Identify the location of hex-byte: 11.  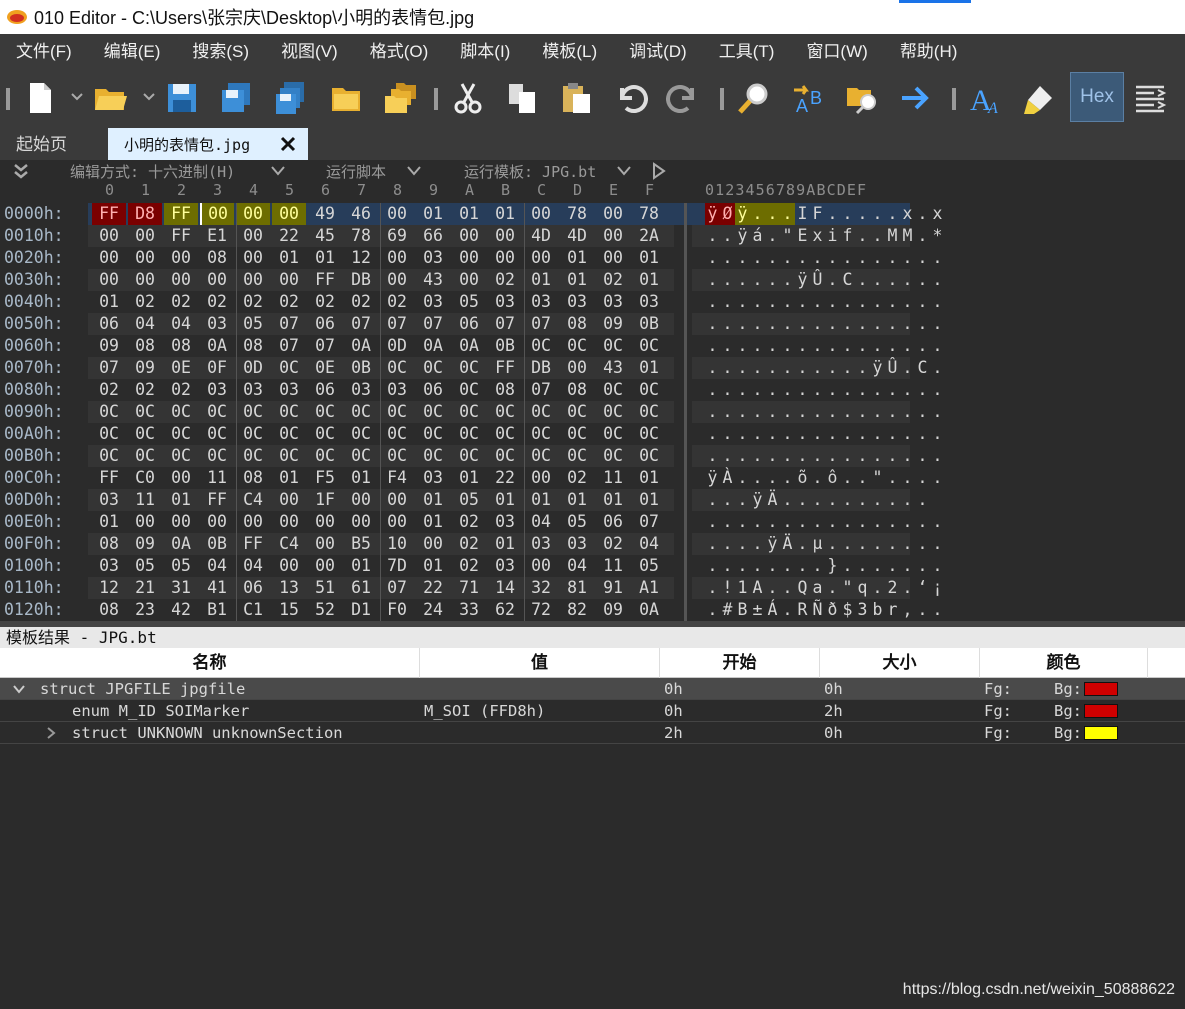
(145, 500).